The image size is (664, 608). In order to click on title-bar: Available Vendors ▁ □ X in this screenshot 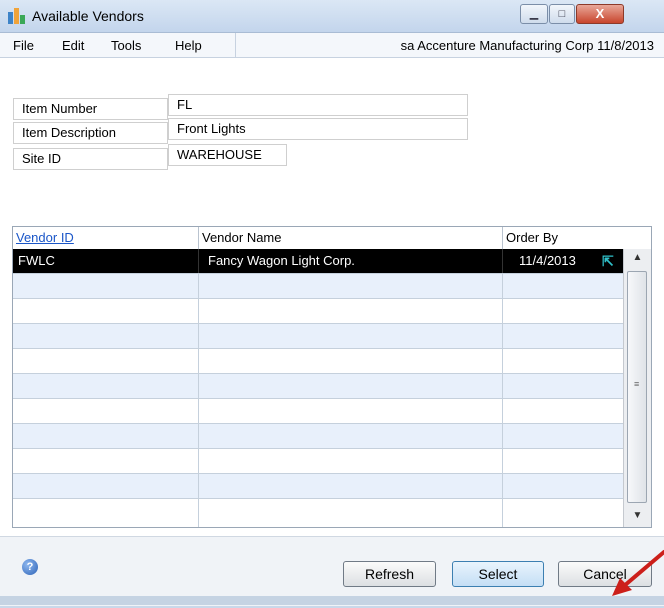, I will do `click(332, 16)`.